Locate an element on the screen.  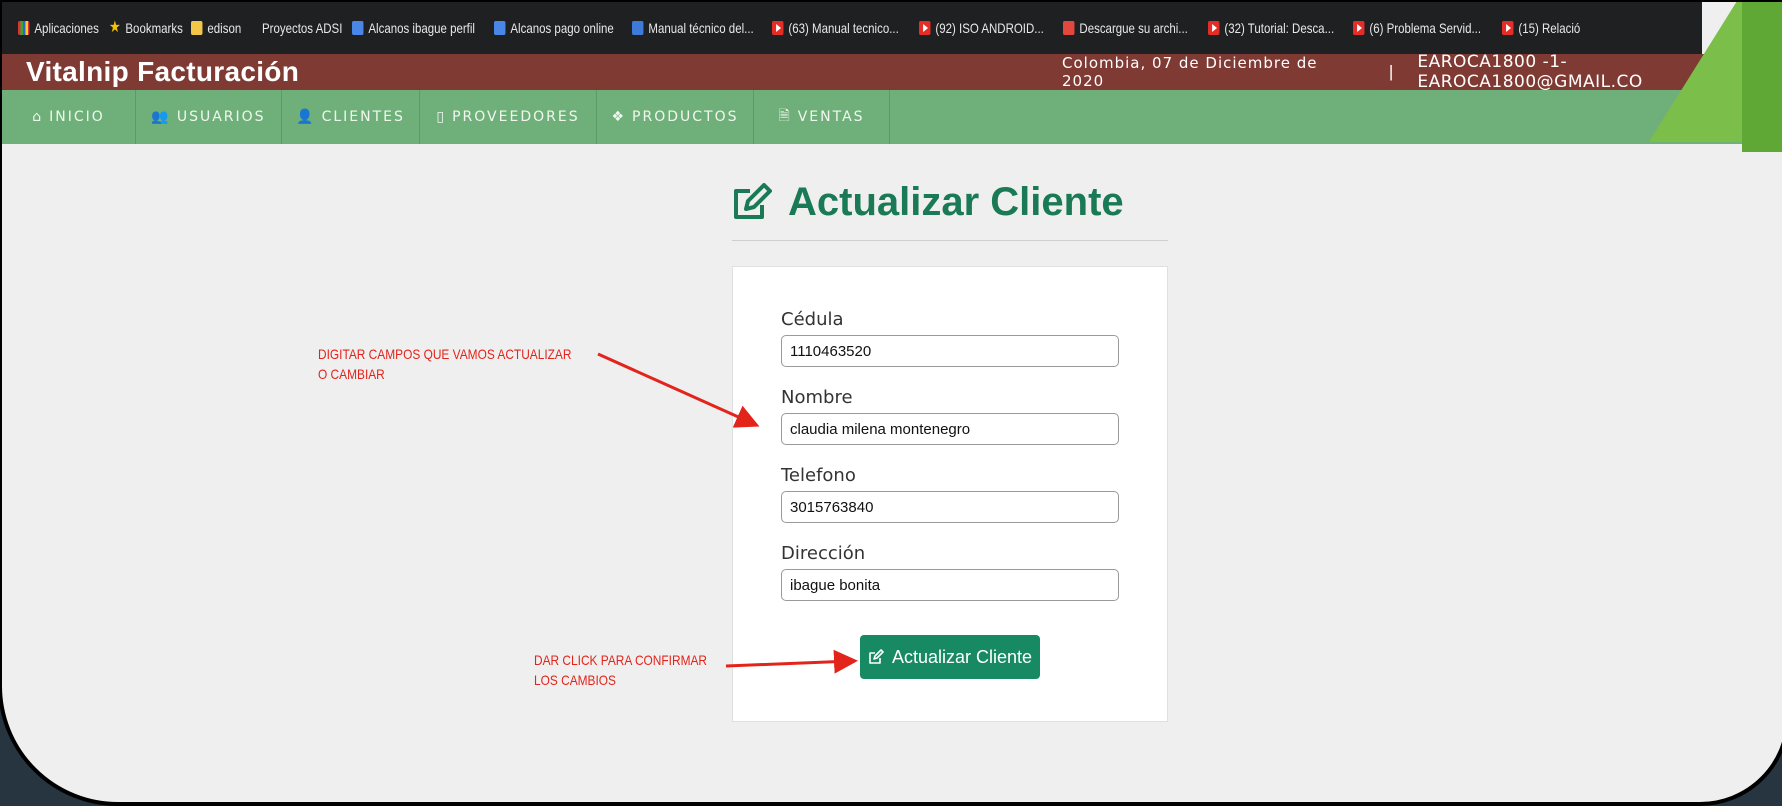
nav-label: VENTAS is located at coordinates (831, 117).